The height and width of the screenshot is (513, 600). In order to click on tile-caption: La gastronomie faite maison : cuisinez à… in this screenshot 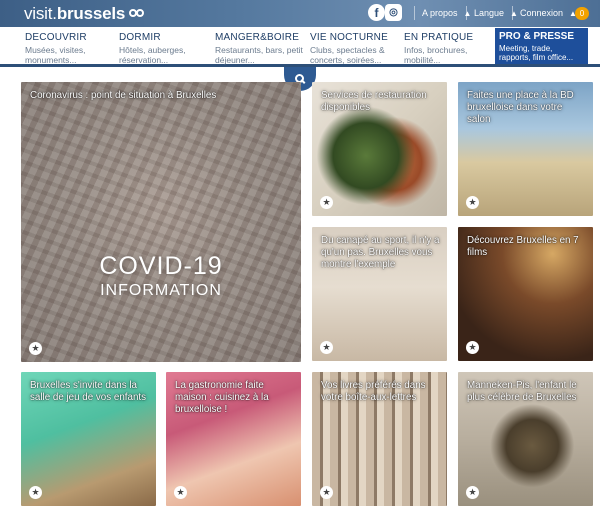, I will do `click(222, 397)`.